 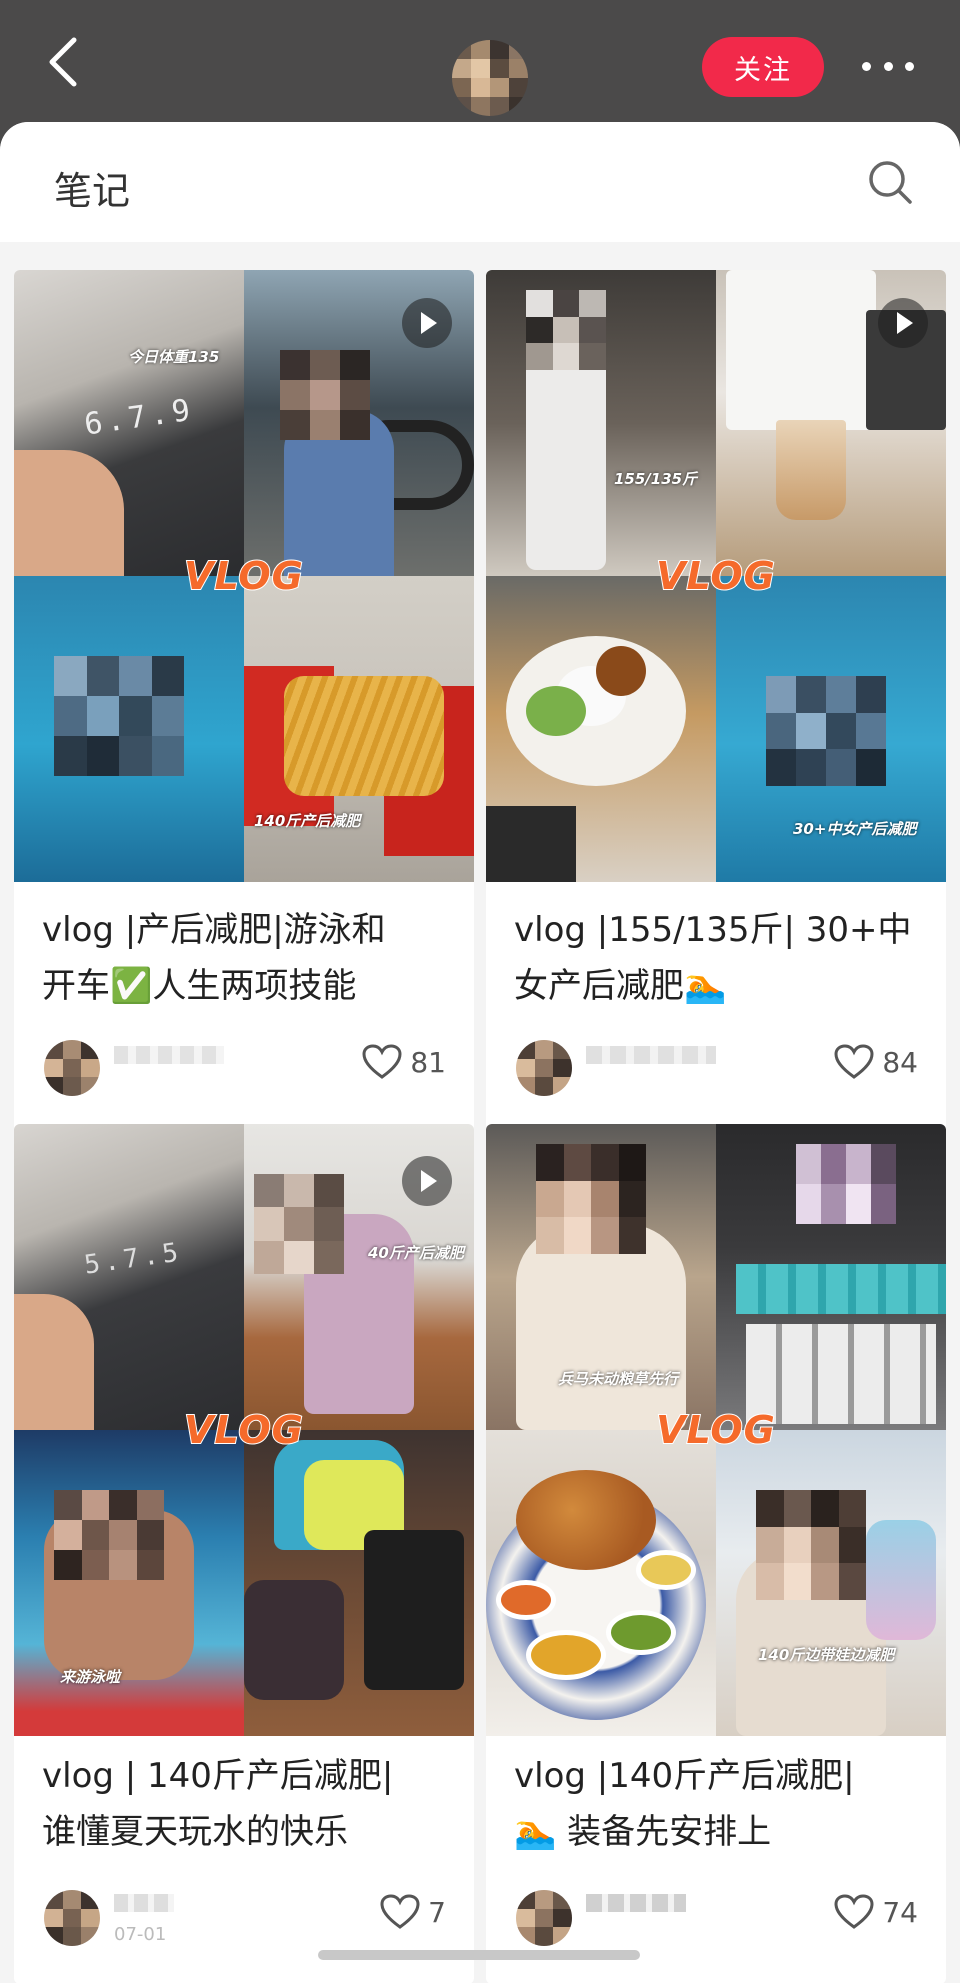 I want to click on note-cover: 兵马未动粮草先行 140斤边带娃边减肥 VLOG, so click(x=716, y=1430).